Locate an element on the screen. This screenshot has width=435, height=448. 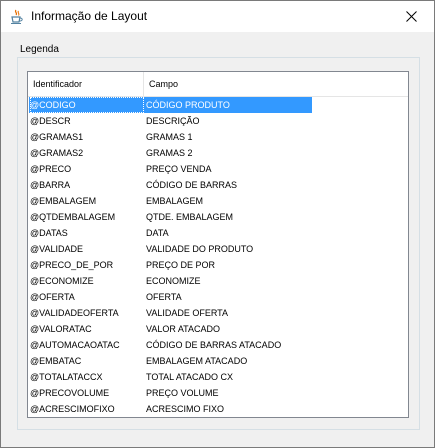
cell-campo: PREÇO DE POR is located at coordinates (181, 265).